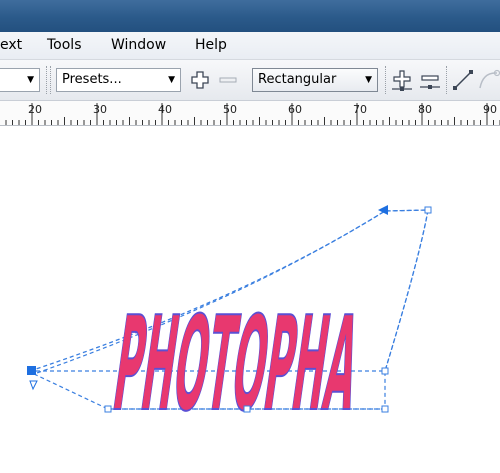  I want to click on ruler-label: 50, so click(230, 109).